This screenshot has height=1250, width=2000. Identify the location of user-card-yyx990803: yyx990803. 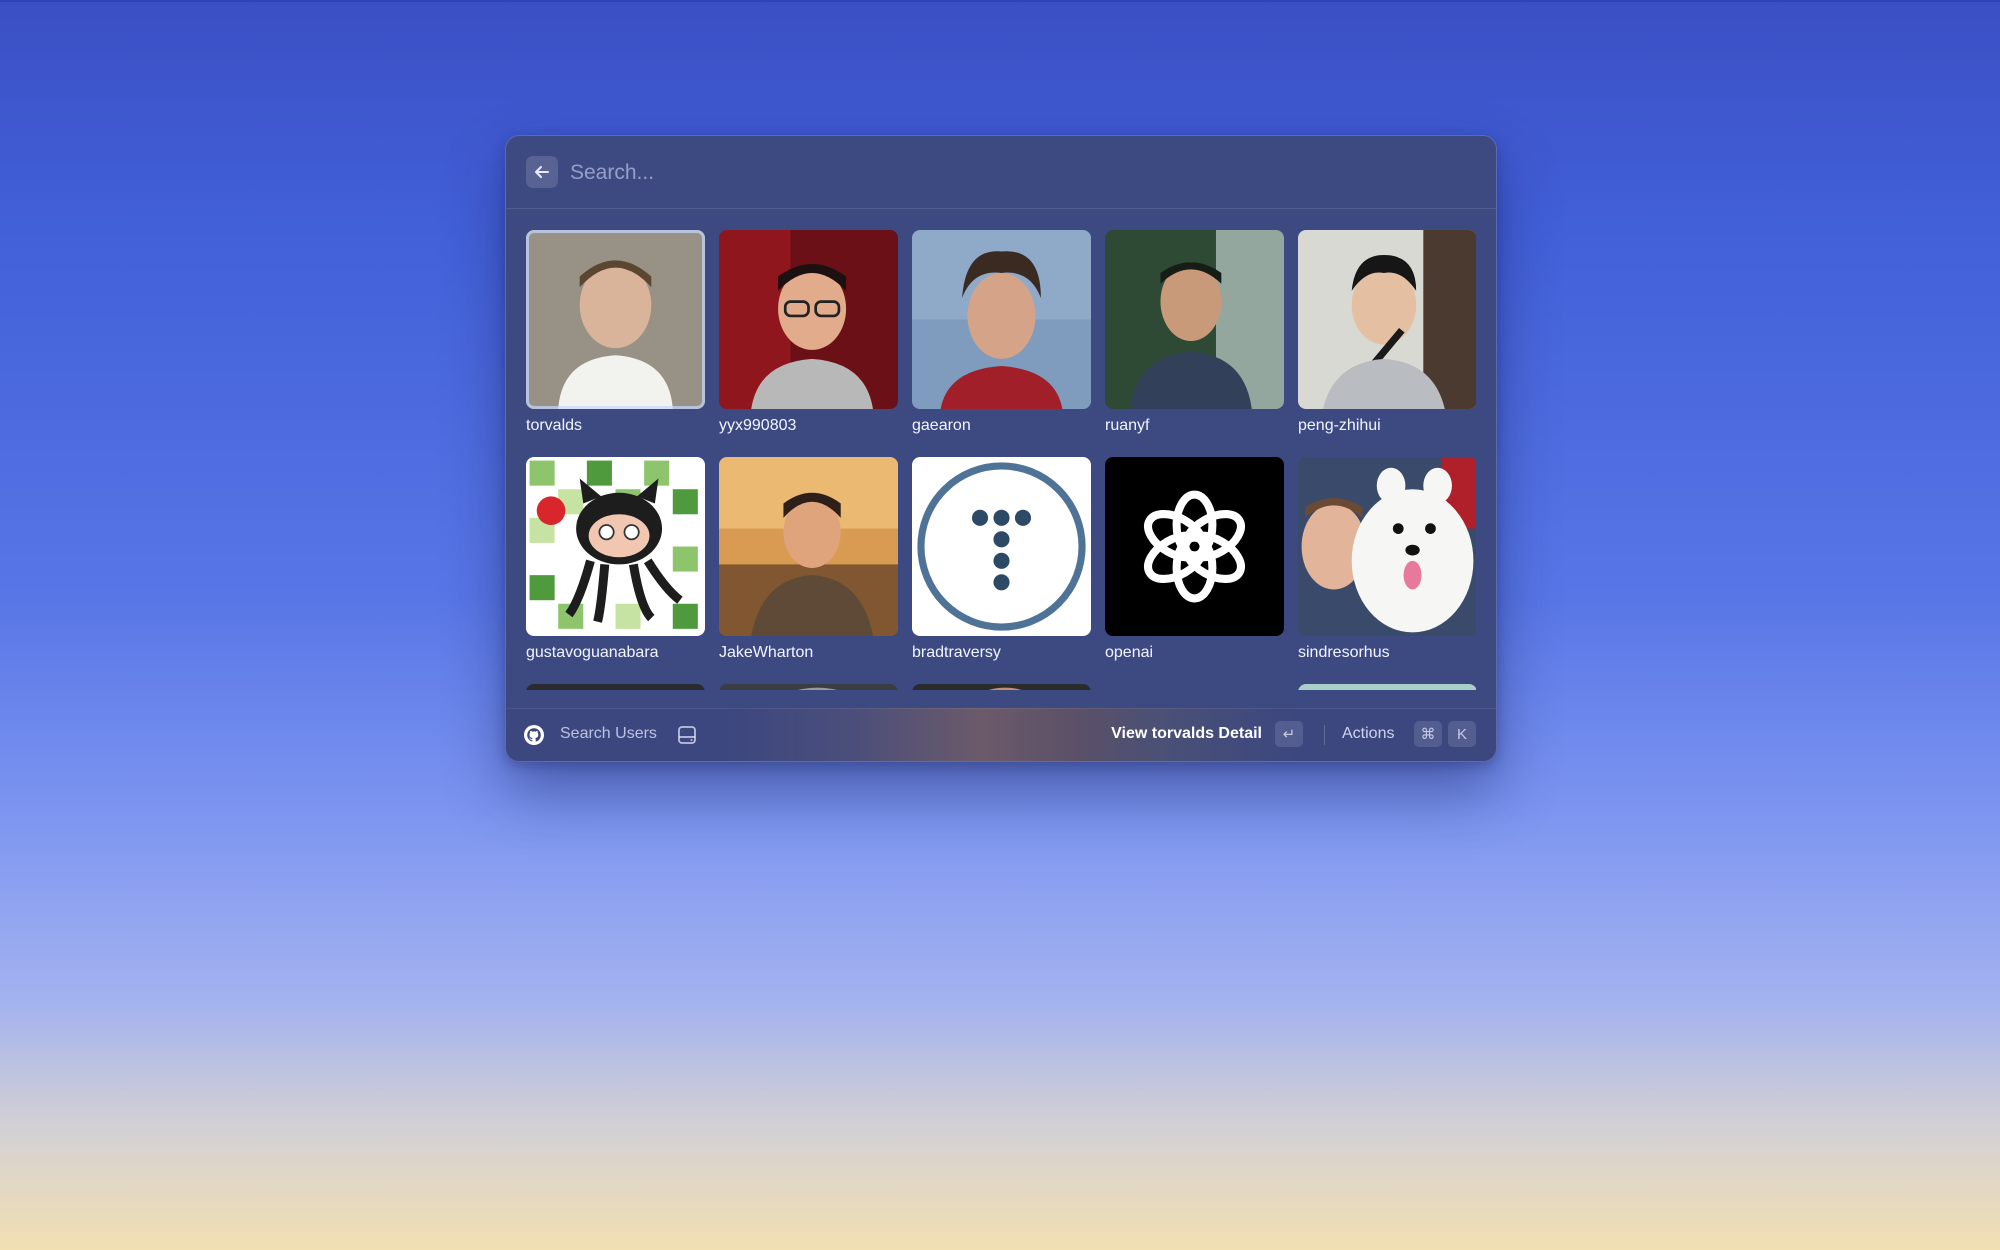
(808, 333).